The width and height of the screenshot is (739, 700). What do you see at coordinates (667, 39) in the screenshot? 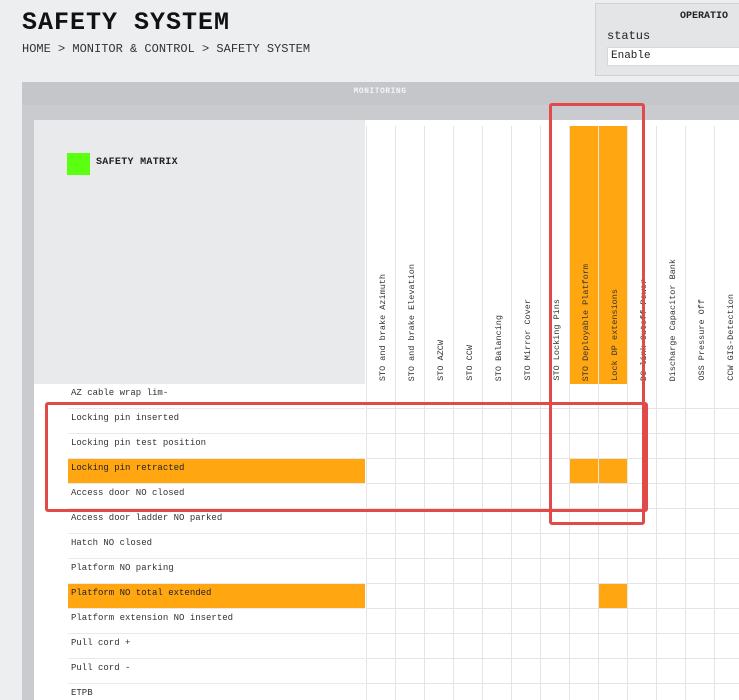
I see `operation-panel: OPERATIO status Enable` at bounding box center [667, 39].